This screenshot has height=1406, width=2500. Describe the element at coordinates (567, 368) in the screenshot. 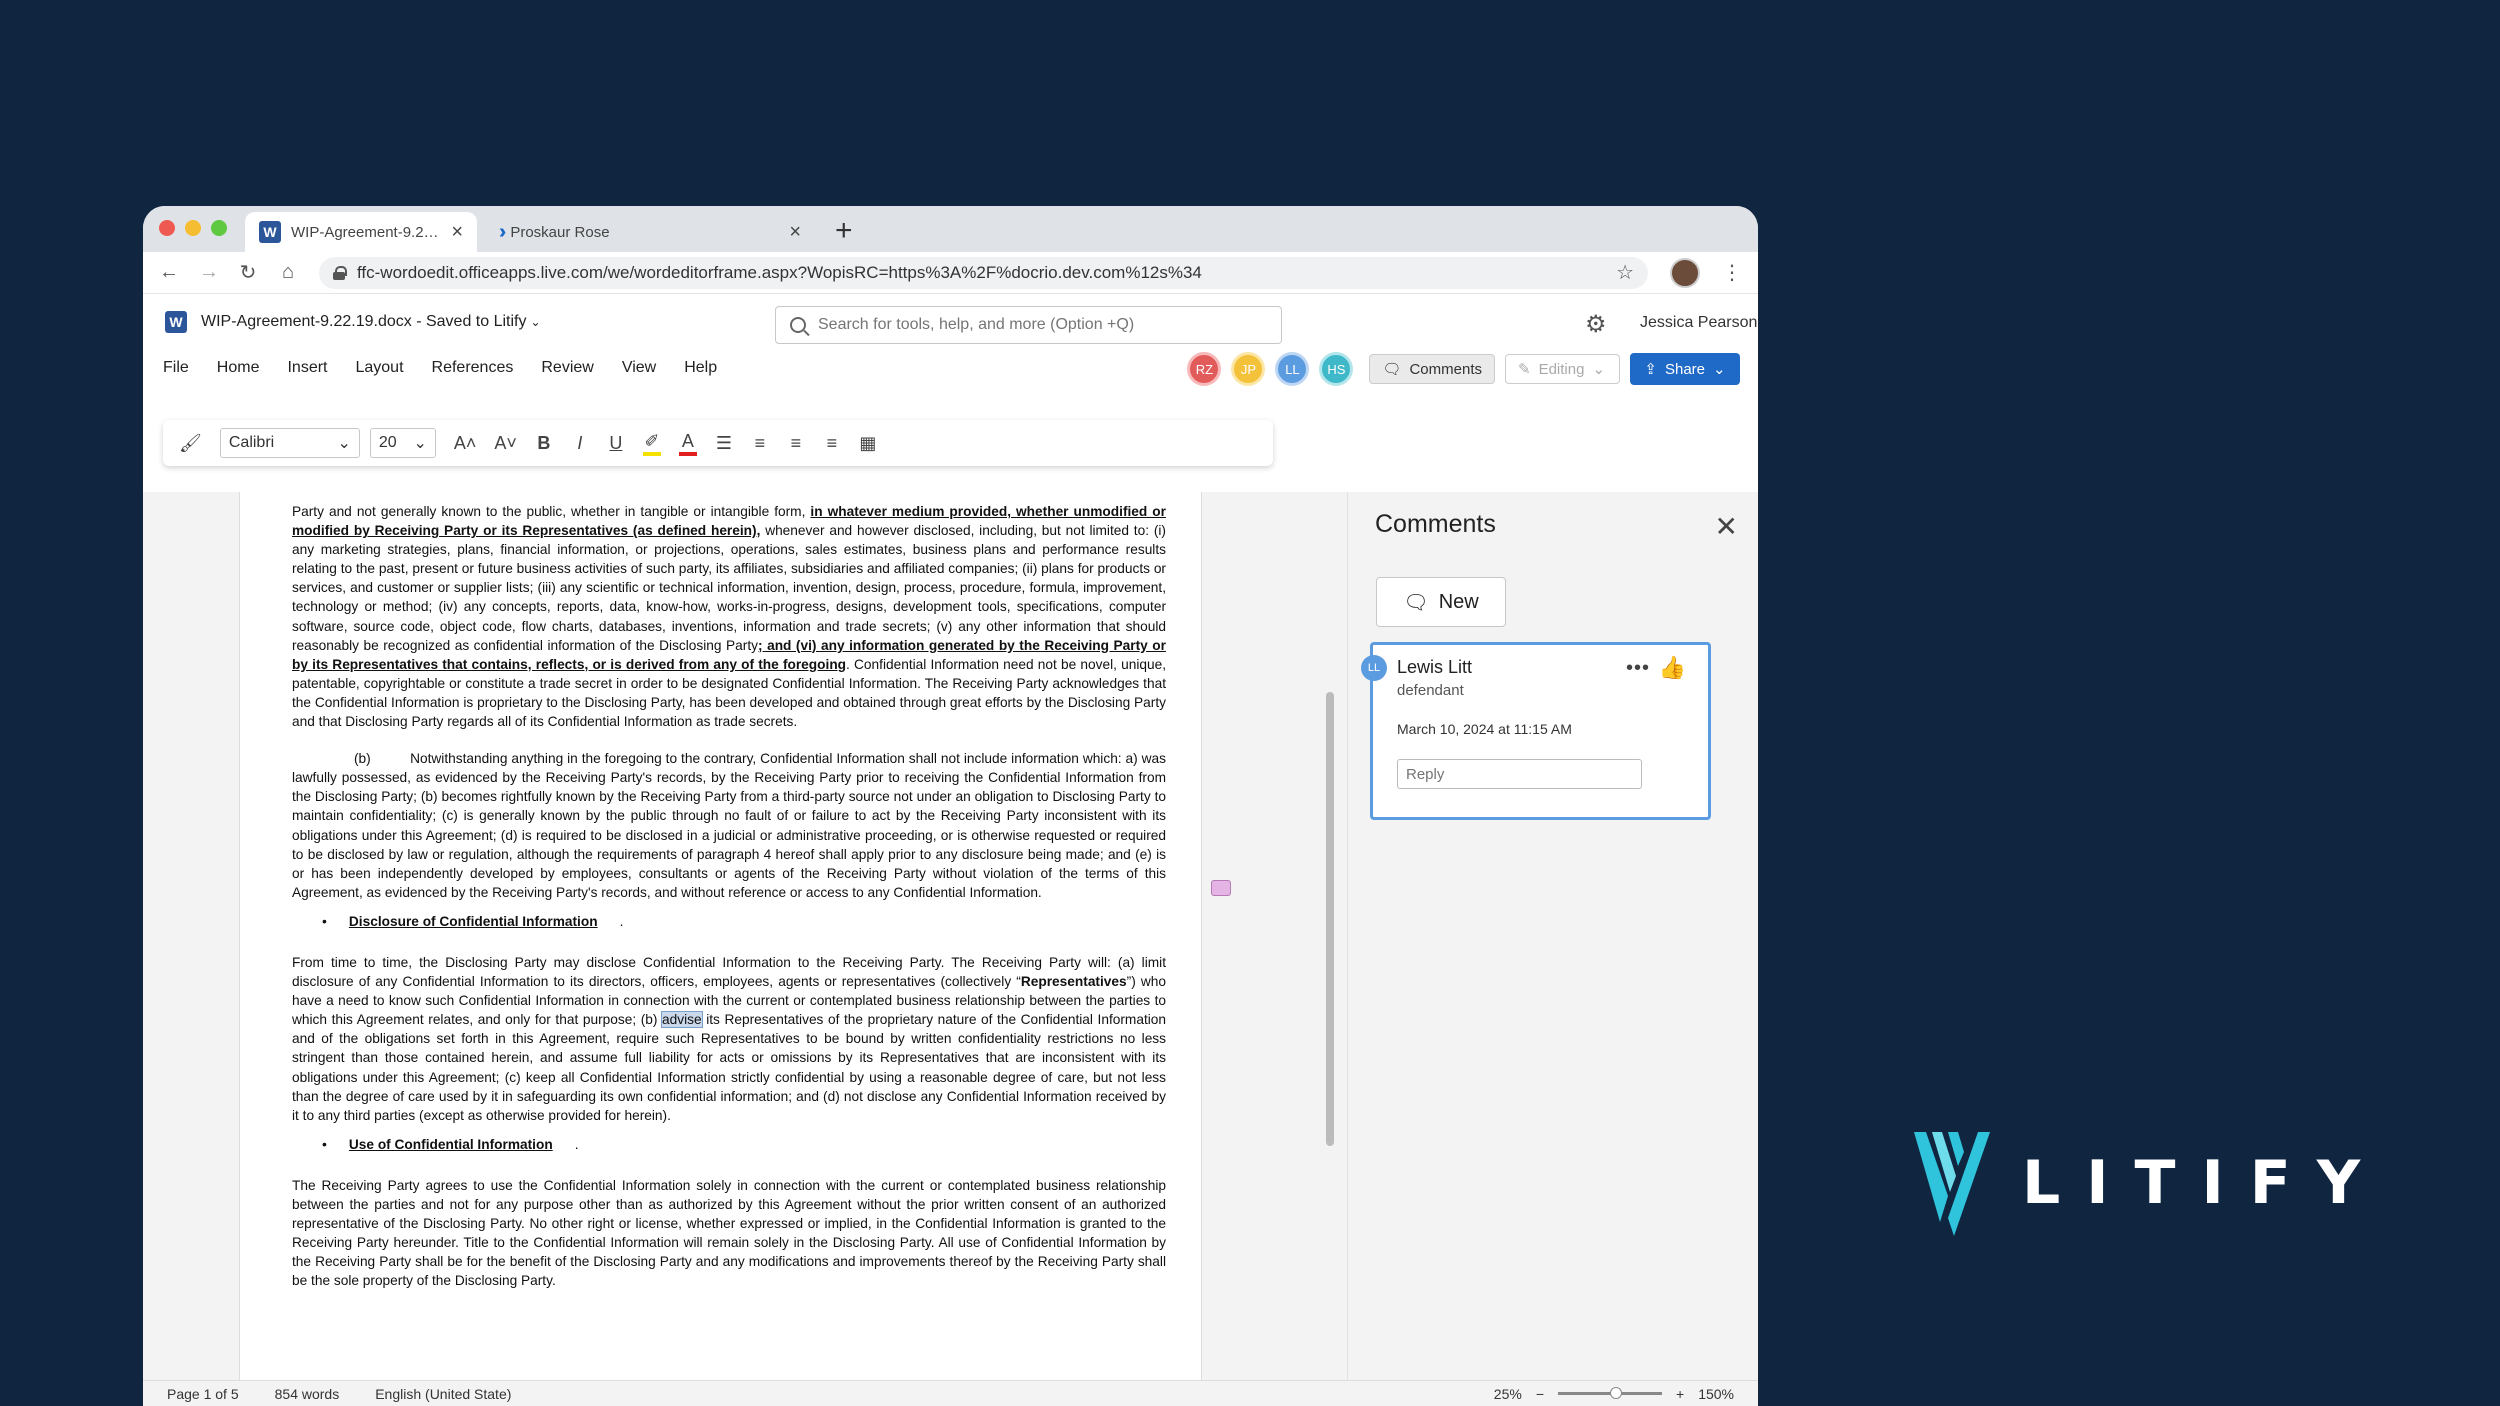

I see `menu-review: Review` at that location.